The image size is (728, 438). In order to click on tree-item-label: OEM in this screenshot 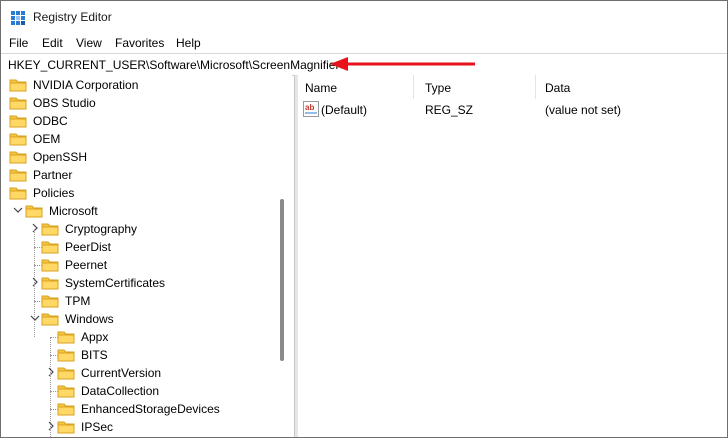, I will do `click(47, 139)`.